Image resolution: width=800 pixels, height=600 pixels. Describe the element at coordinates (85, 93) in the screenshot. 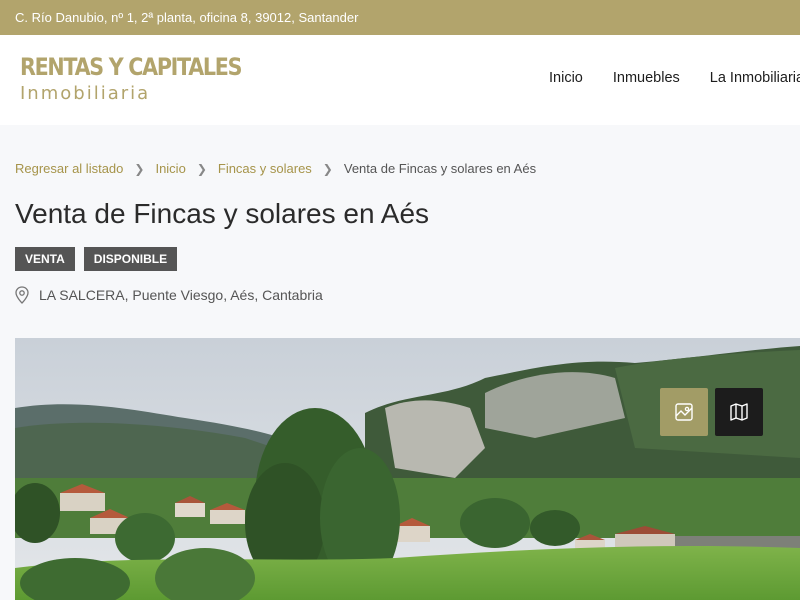

I see `logo-subtitle: Inmobiliaria` at that location.